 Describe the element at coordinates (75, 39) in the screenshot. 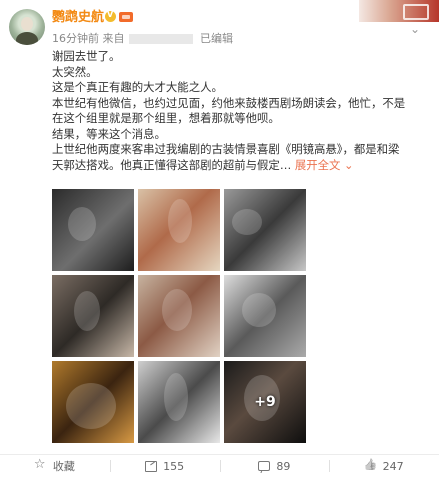

I see `post-time: 16分钟前` at that location.